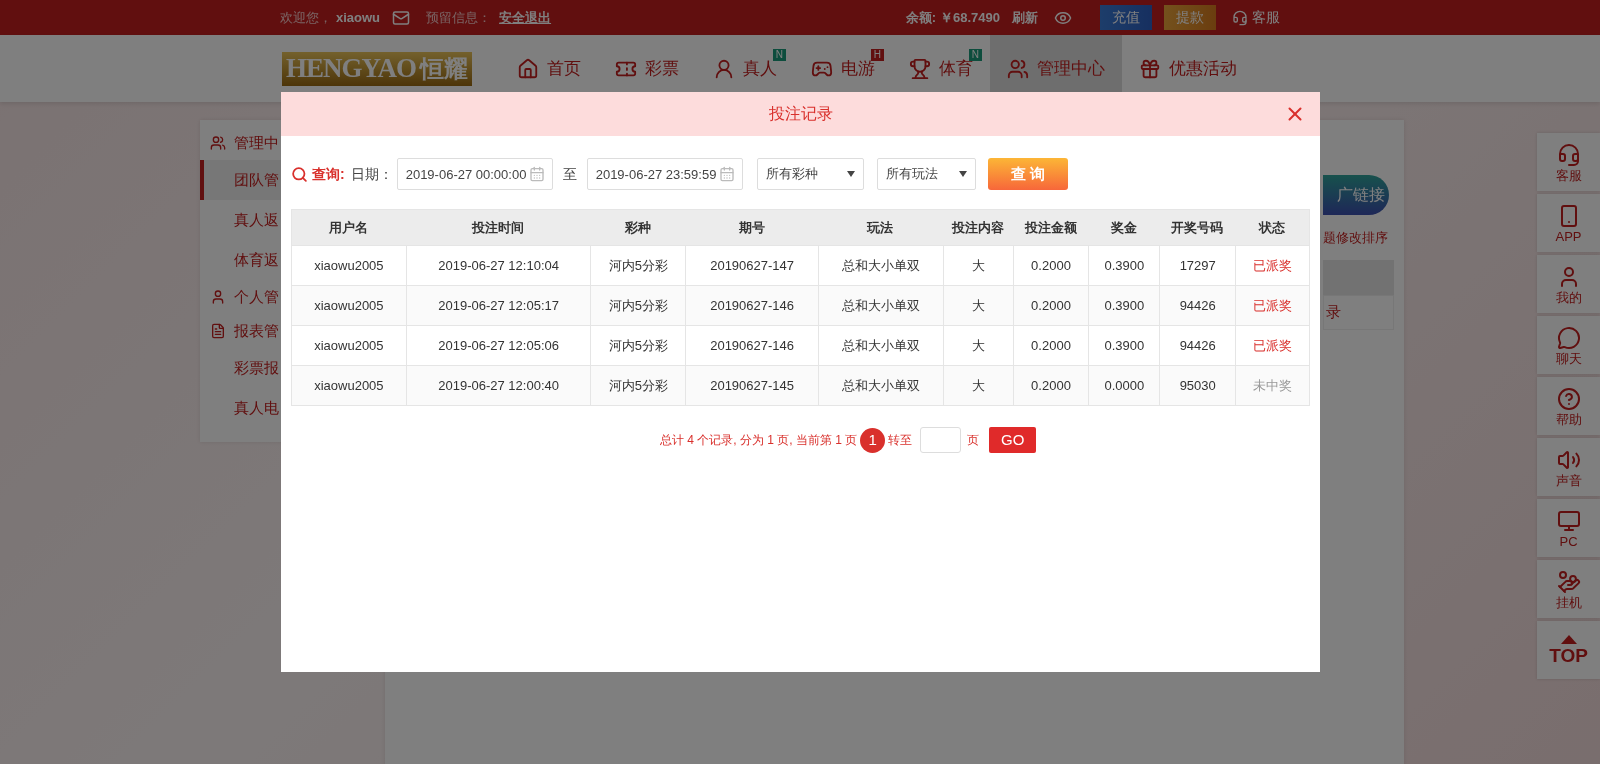  What do you see at coordinates (751, 385) in the screenshot?
I see `table-cell: 20190627-145` at bounding box center [751, 385].